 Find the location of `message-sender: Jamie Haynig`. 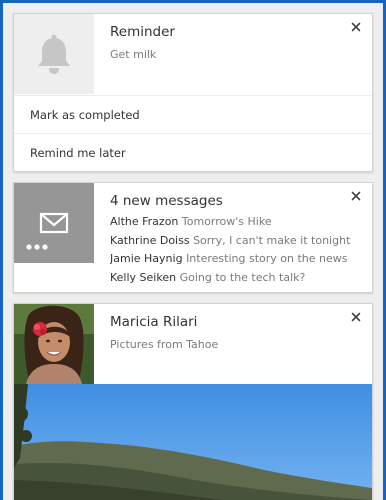

message-sender: Jamie Haynig is located at coordinates (146, 258).